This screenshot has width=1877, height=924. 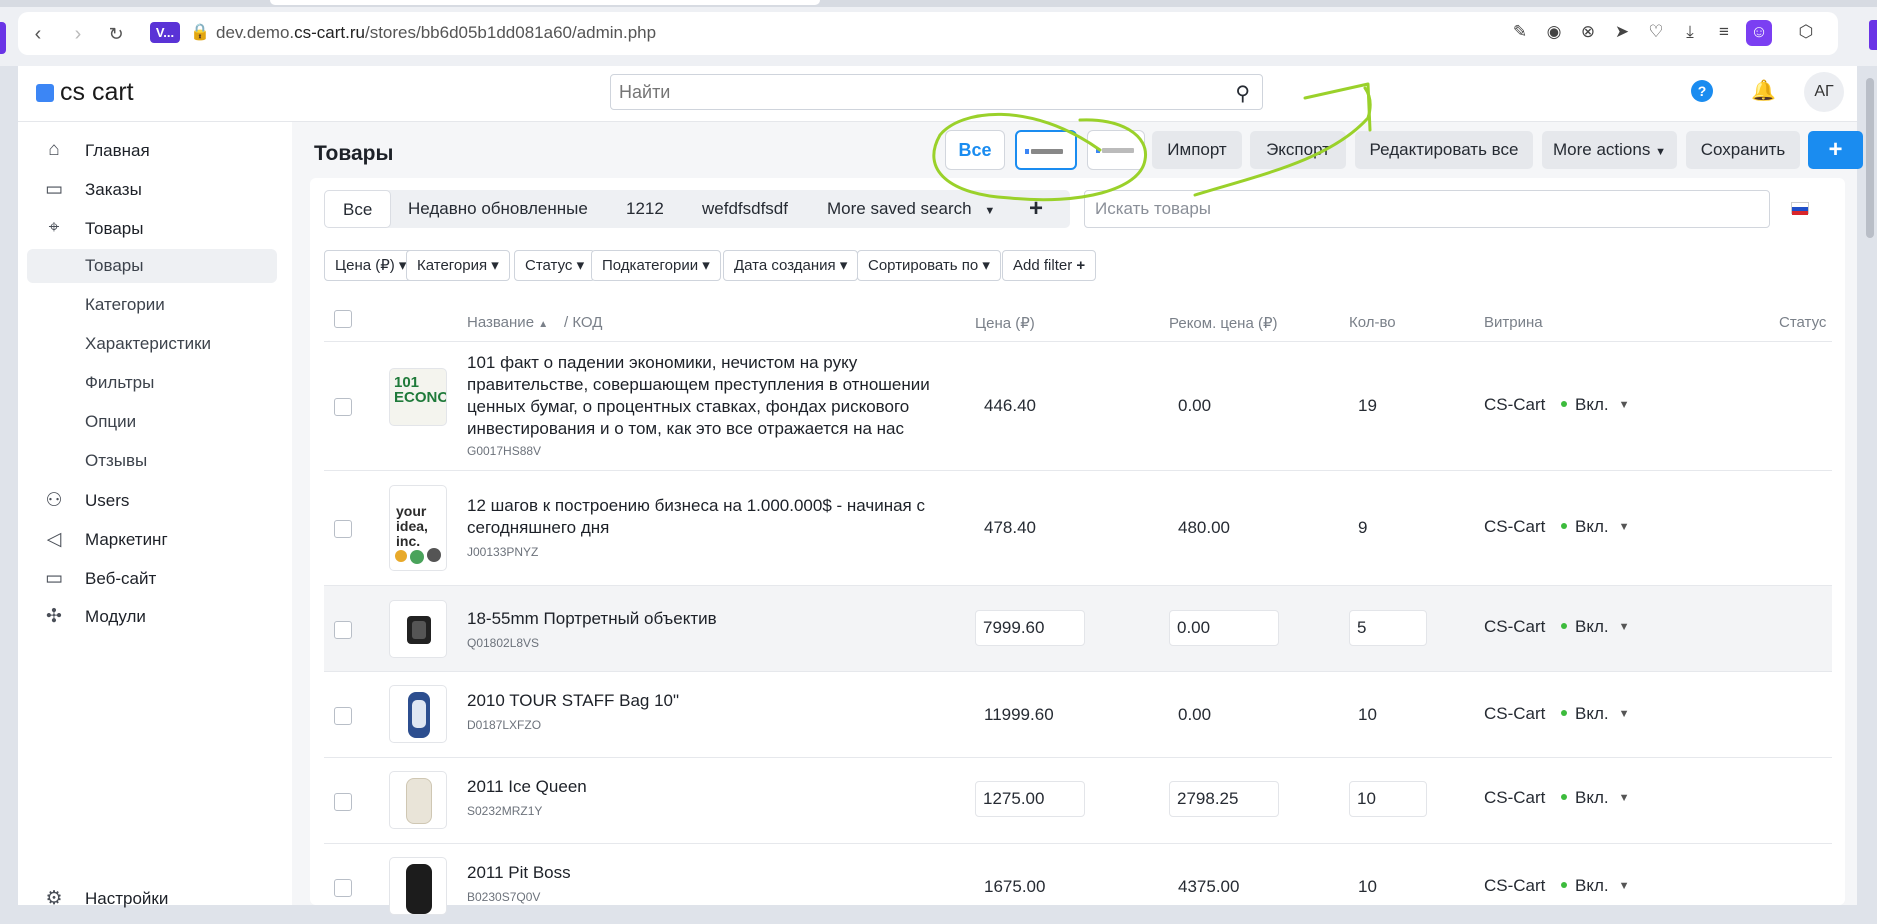 What do you see at coordinates (1224, 628) in the screenshot?
I see `list-price-input: 0.00` at bounding box center [1224, 628].